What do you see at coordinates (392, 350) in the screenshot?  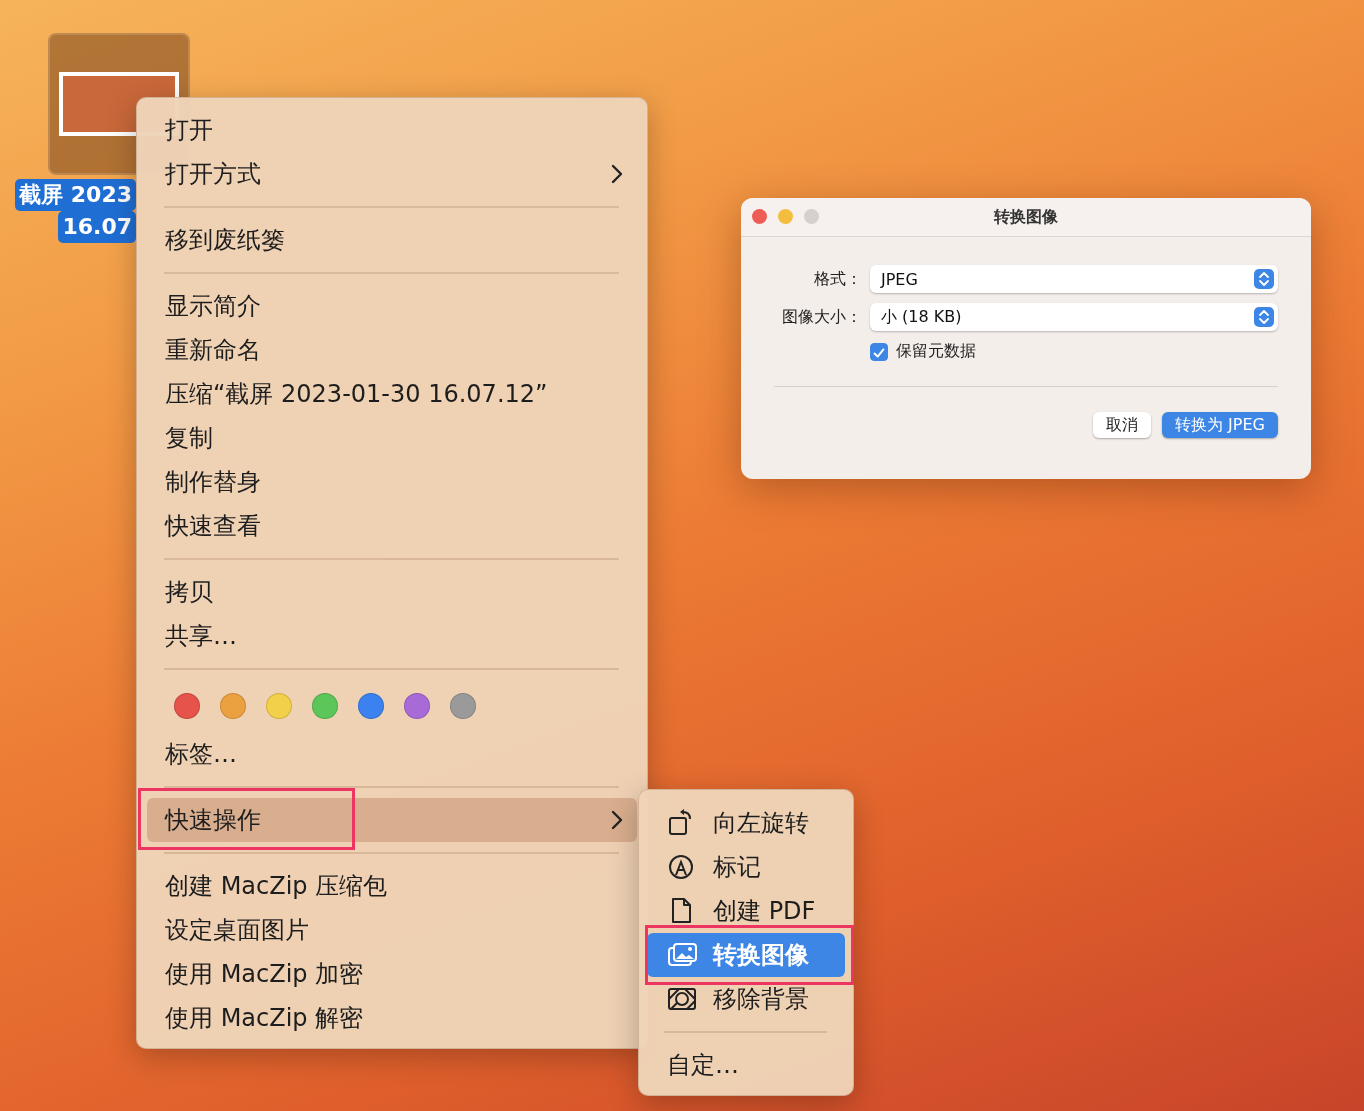 I see `menu-item: 重新命名` at bounding box center [392, 350].